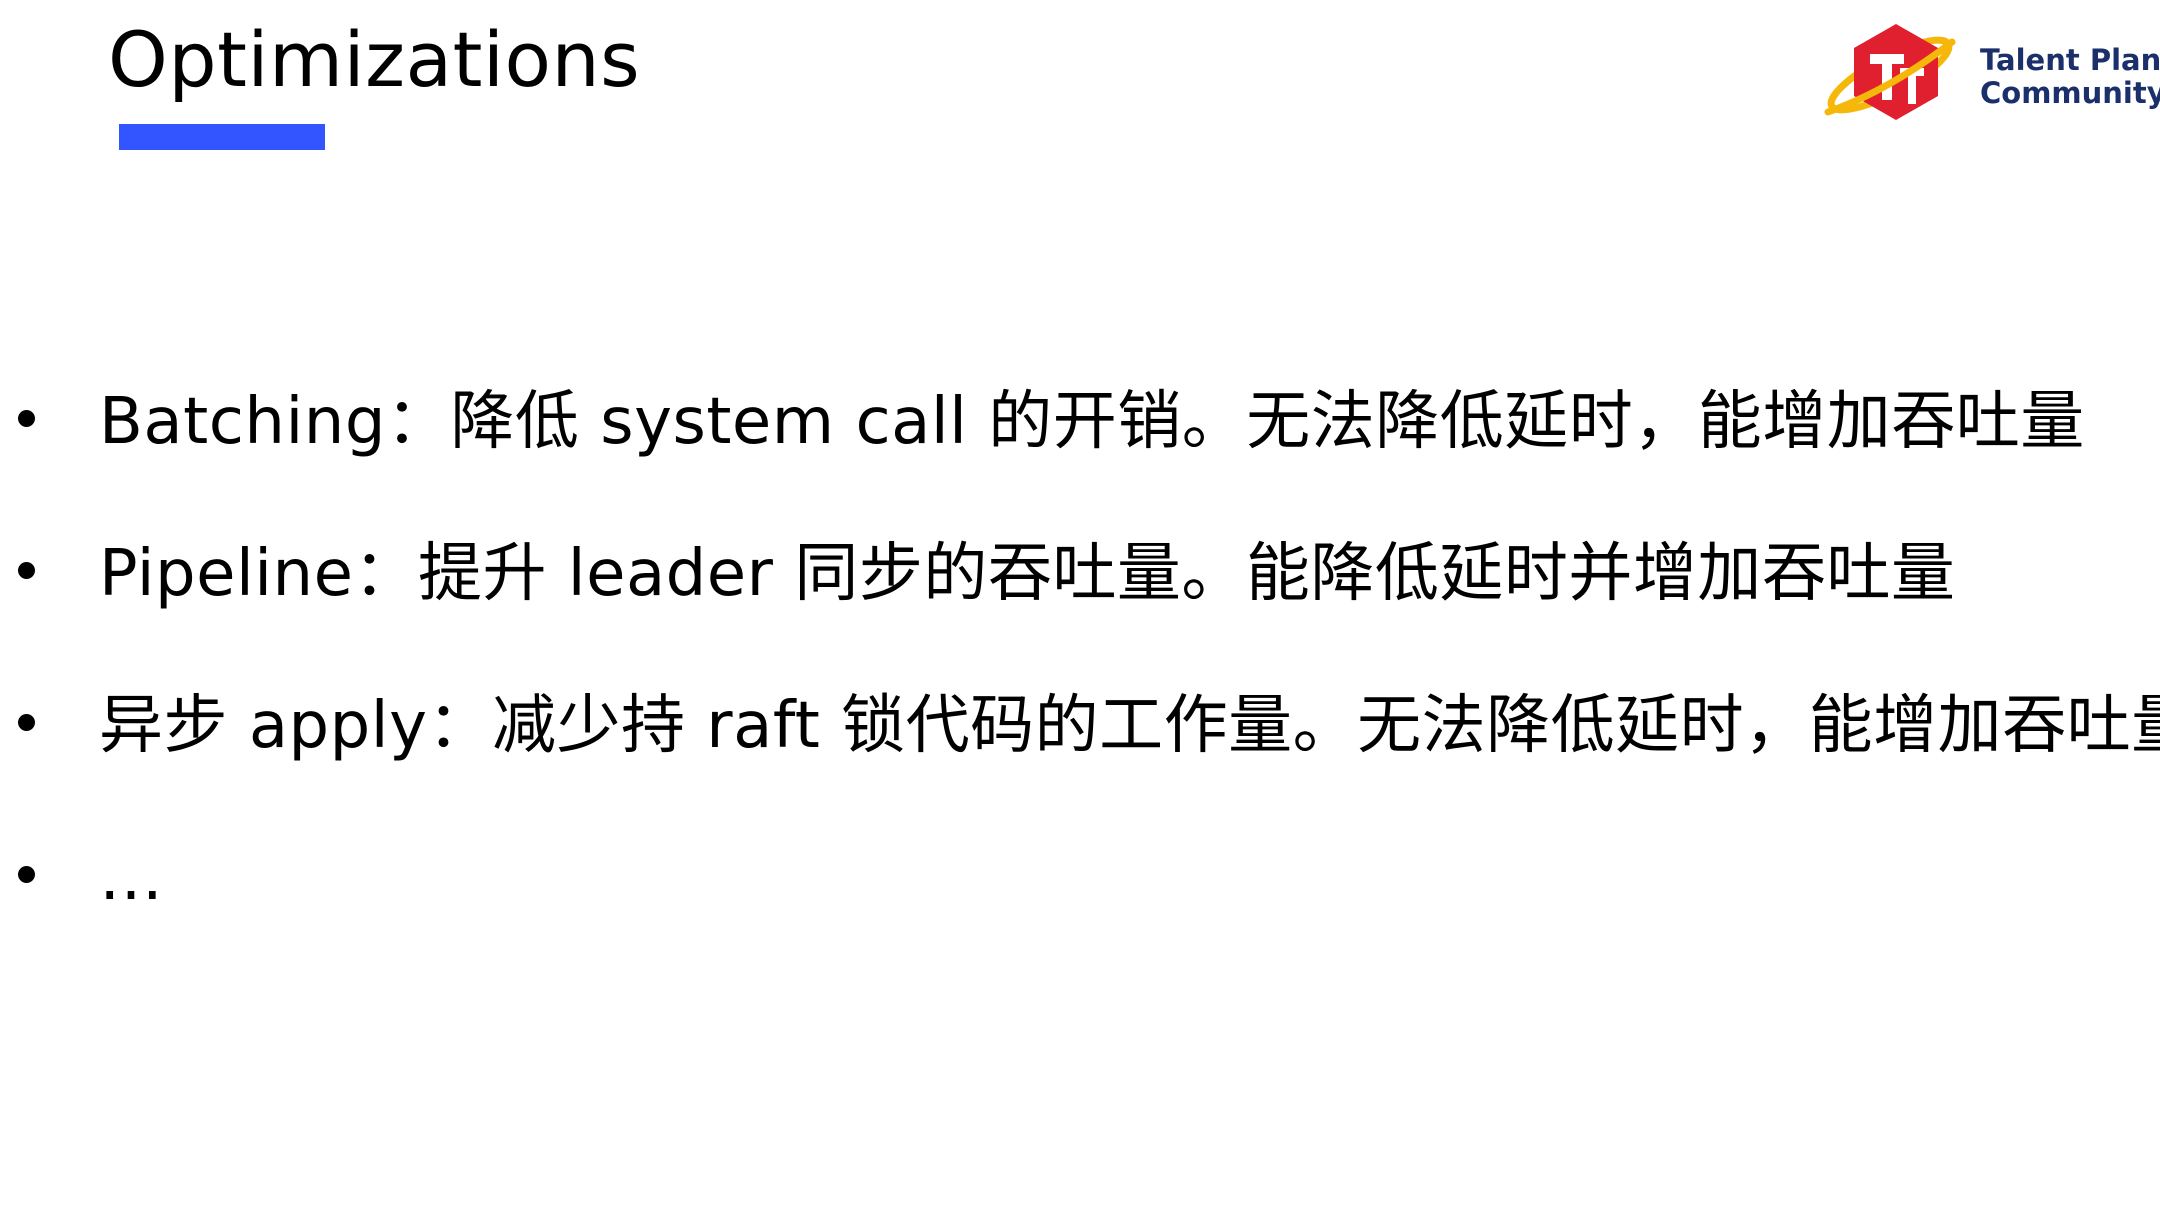 This screenshot has height=1215, width=2160. What do you see at coordinates (374, 59) in the screenshot?
I see `slide-title: Optimizations` at bounding box center [374, 59].